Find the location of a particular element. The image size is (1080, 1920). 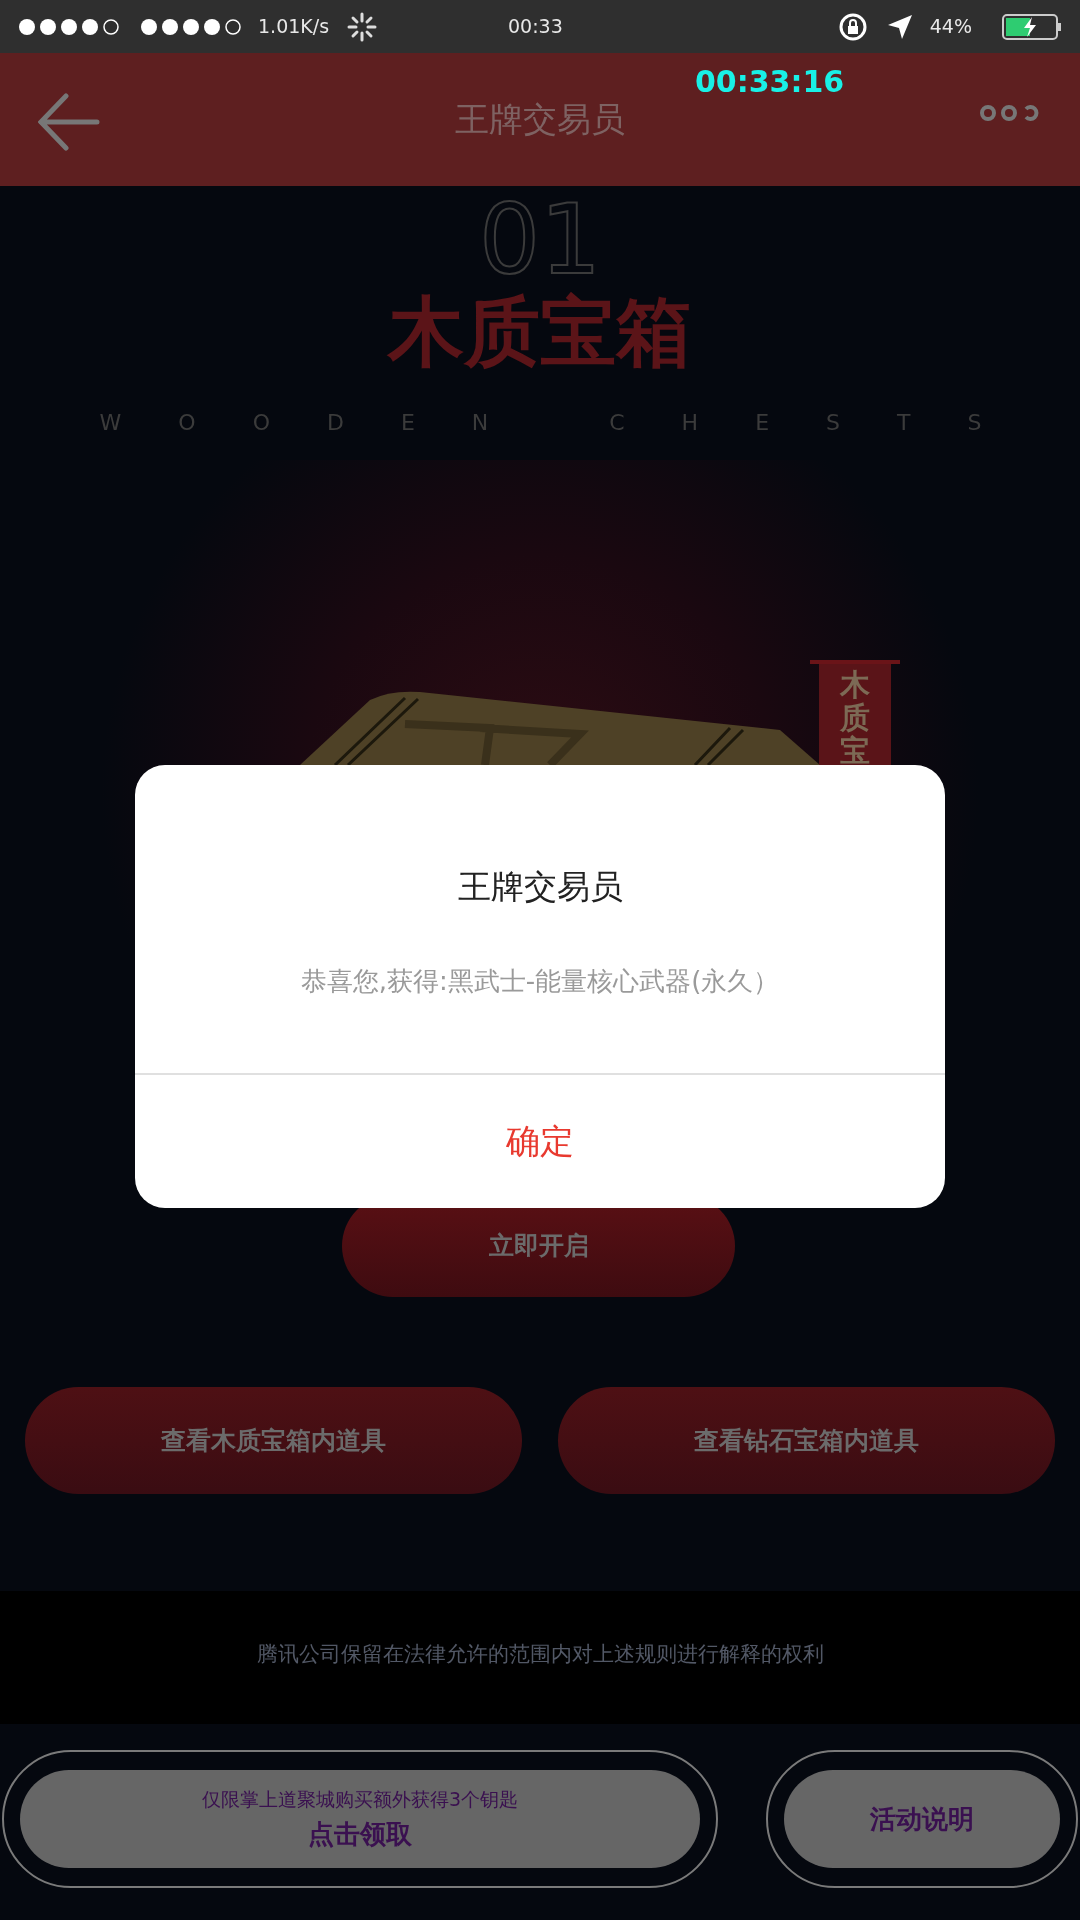

page-title: 王牌交易员 is located at coordinates (540, 119).